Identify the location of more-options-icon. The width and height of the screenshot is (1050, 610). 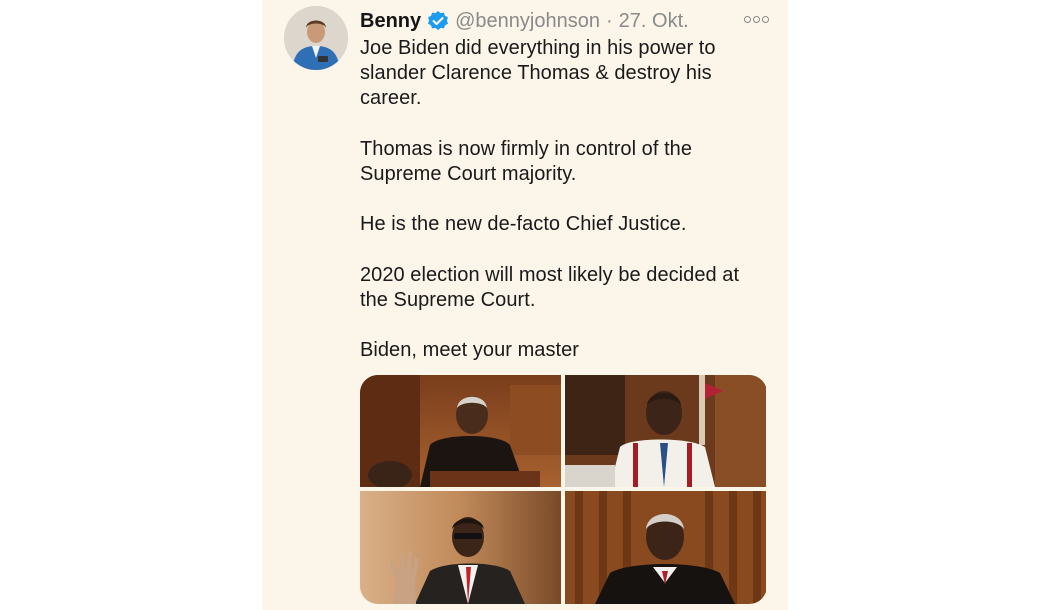
(756, 19).